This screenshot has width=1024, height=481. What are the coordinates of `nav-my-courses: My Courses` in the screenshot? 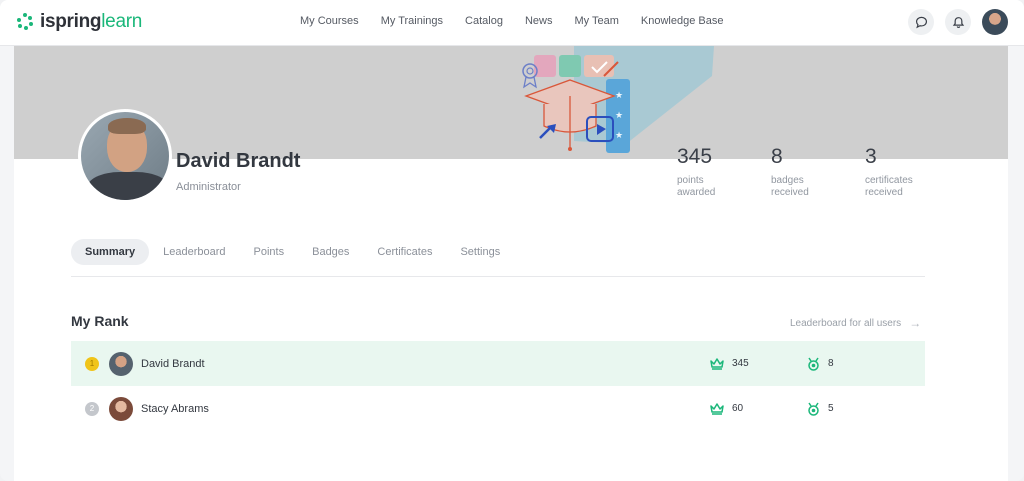 It's located at (329, 21).